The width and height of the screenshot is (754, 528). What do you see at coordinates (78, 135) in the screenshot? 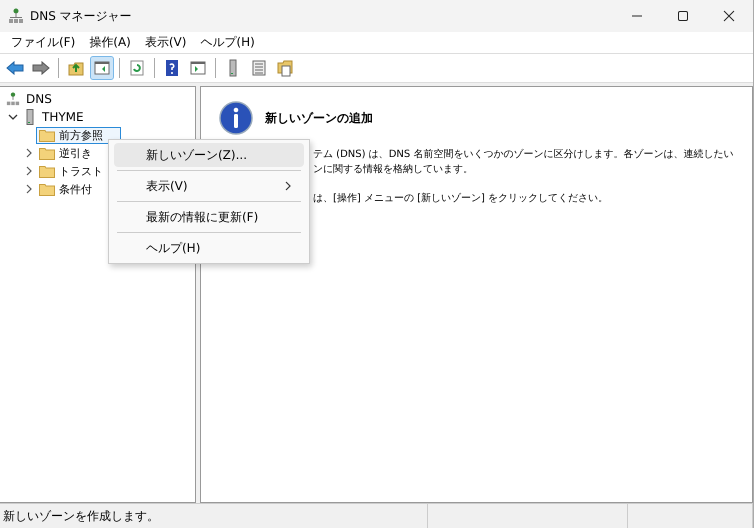
I see `tree-item: 前方参照` at bounding box center [78, 135].